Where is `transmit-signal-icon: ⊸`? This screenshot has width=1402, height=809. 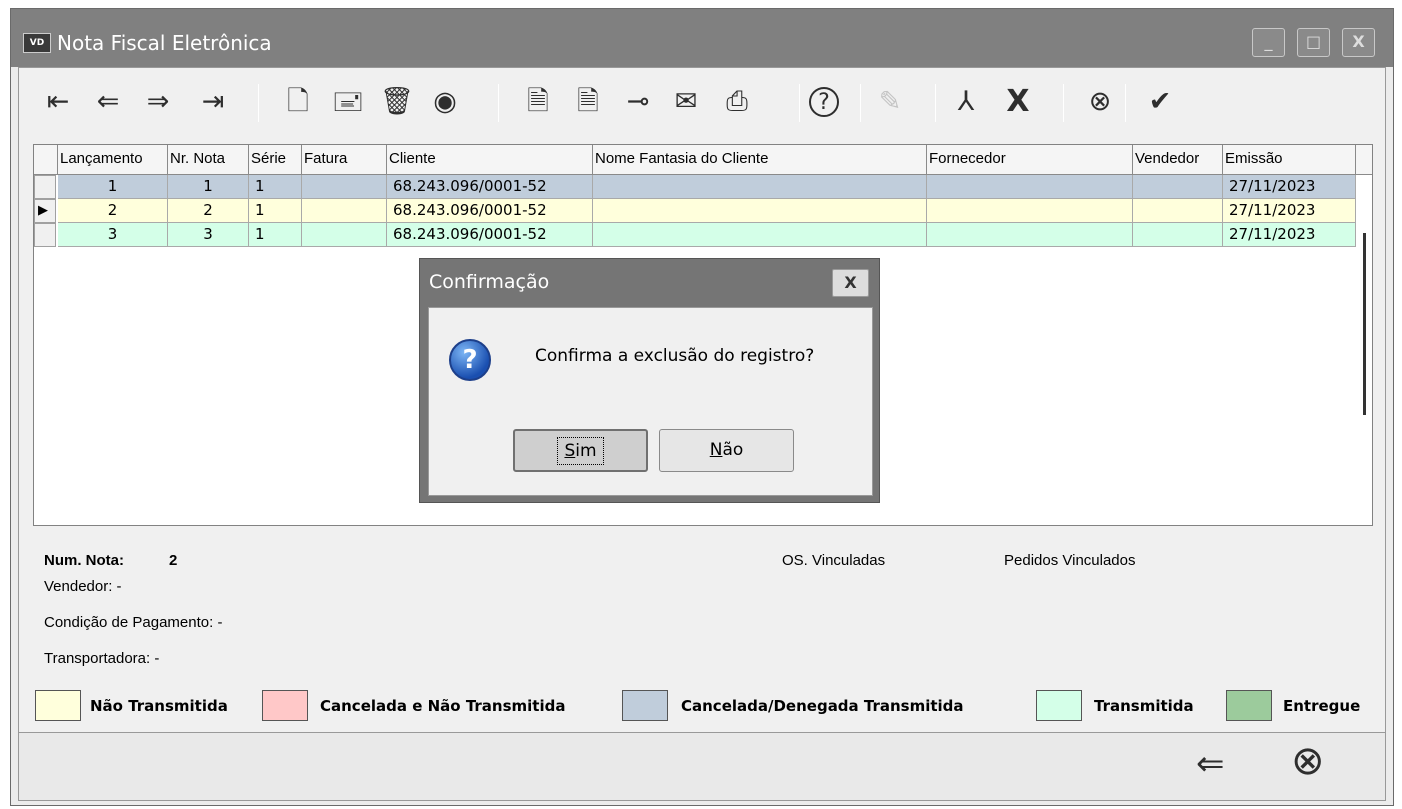
transmit-signal-icon: ⊸ is located at coordinates (638, 102).